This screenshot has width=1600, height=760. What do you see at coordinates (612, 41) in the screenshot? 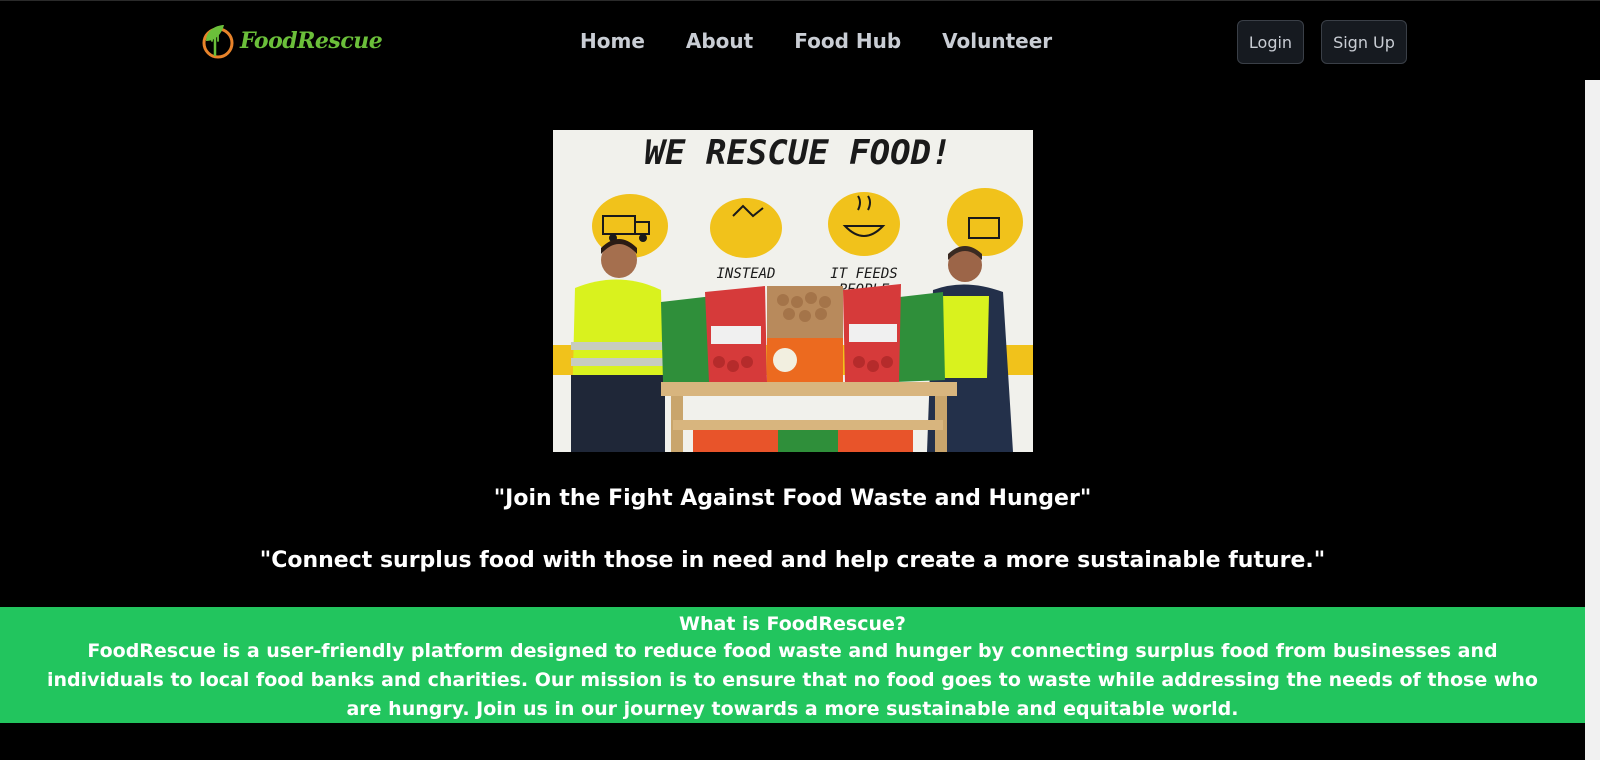
I see `nav-home: Home` at bounding box center [612, 41].